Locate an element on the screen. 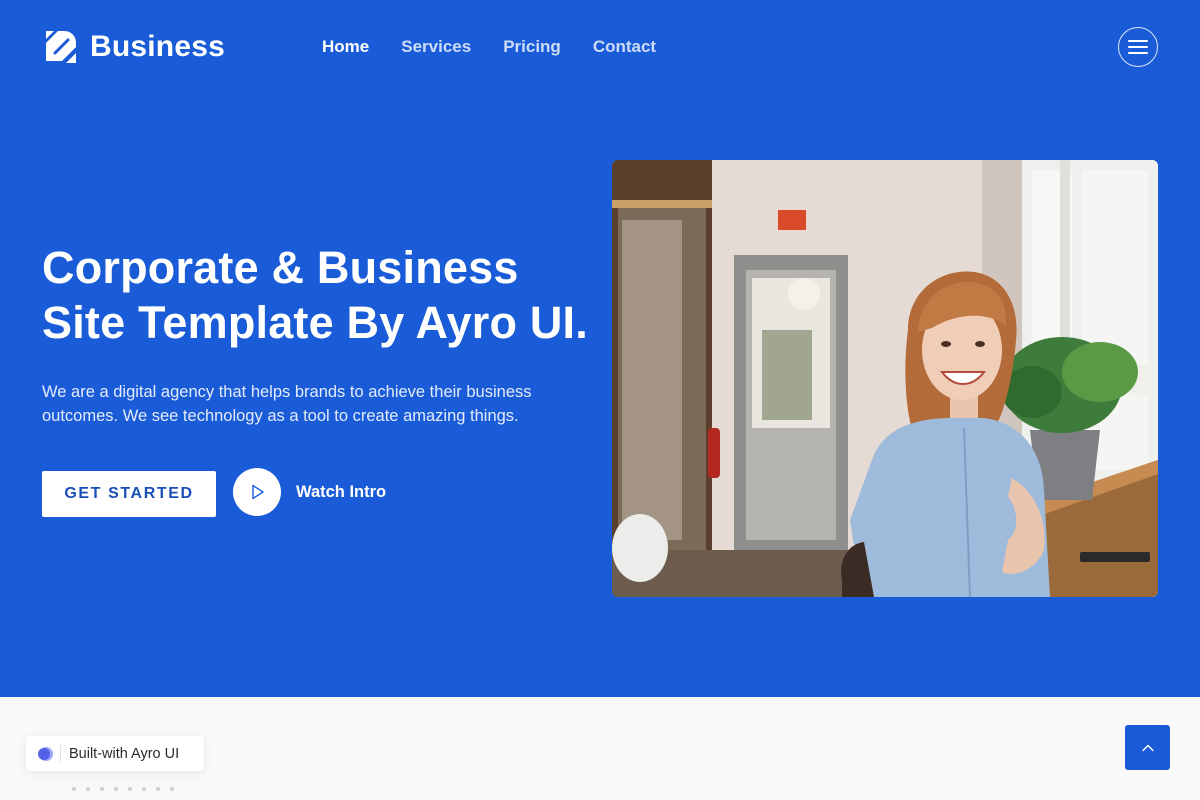  main-nav: Home Services Pricing Contact is located at coordinates (489, 47).